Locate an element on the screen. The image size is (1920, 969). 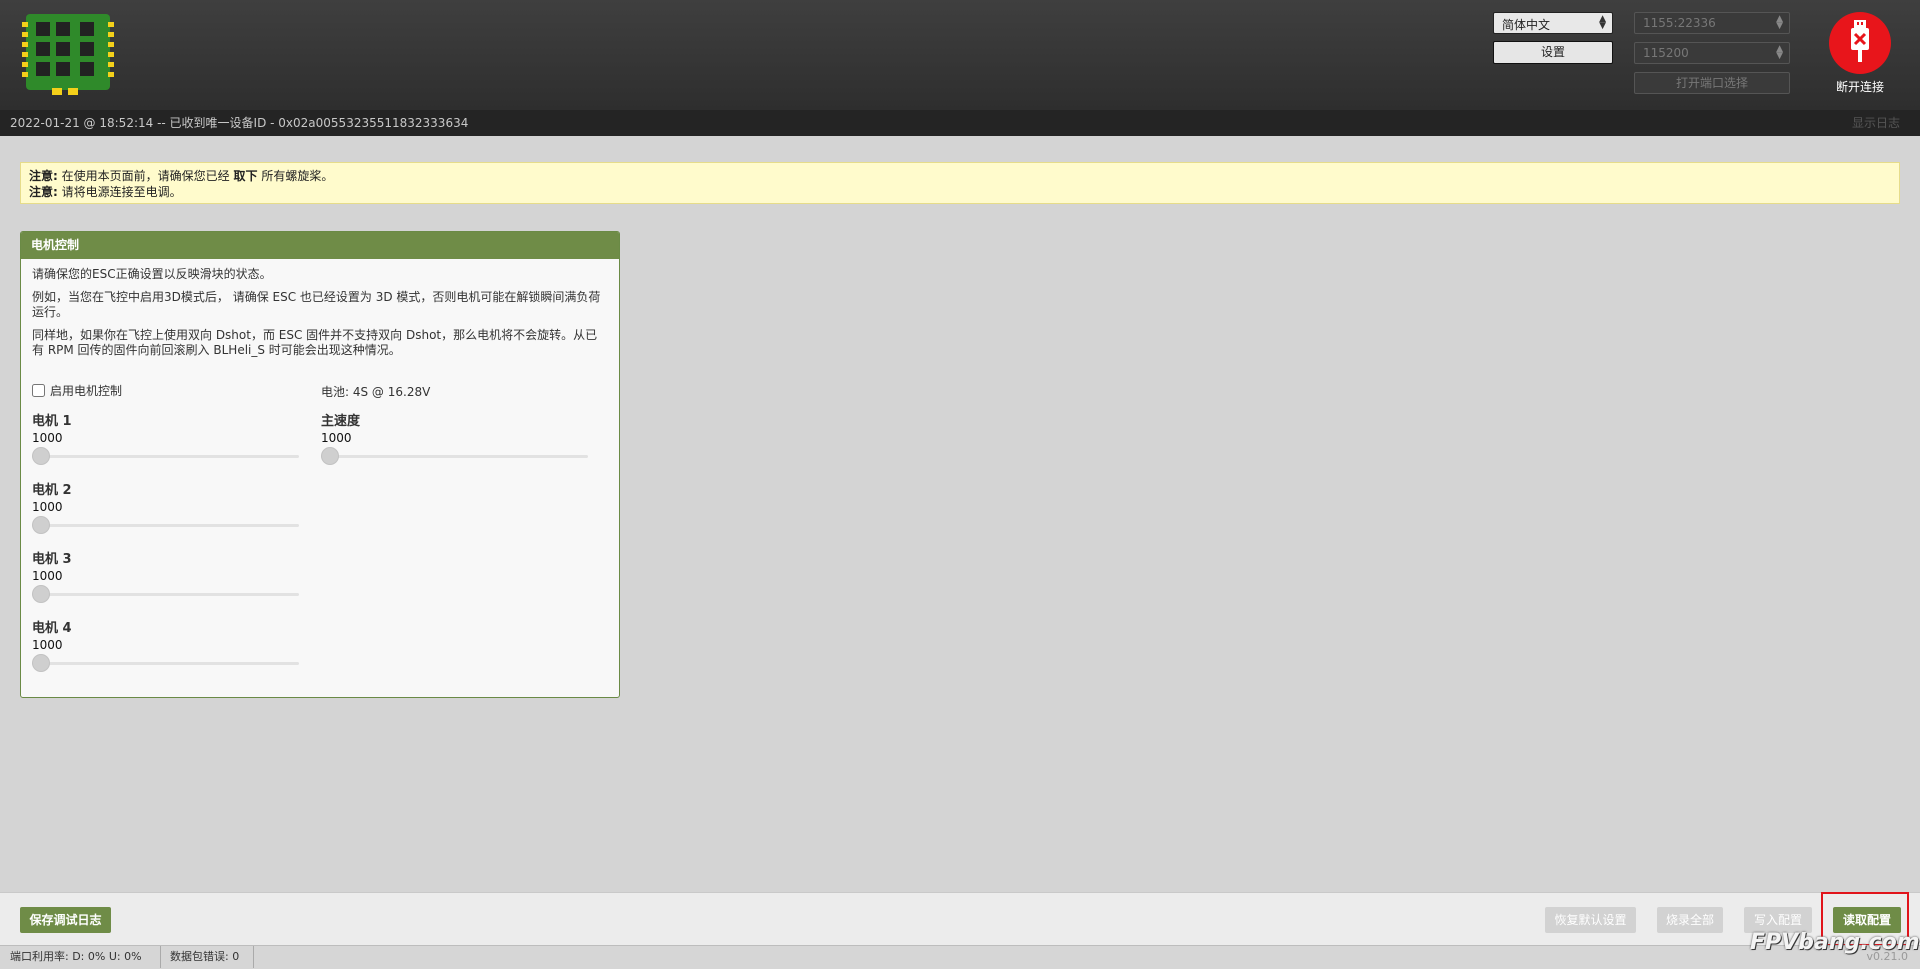
esc-board-logo is located at coordinates (68, 54).